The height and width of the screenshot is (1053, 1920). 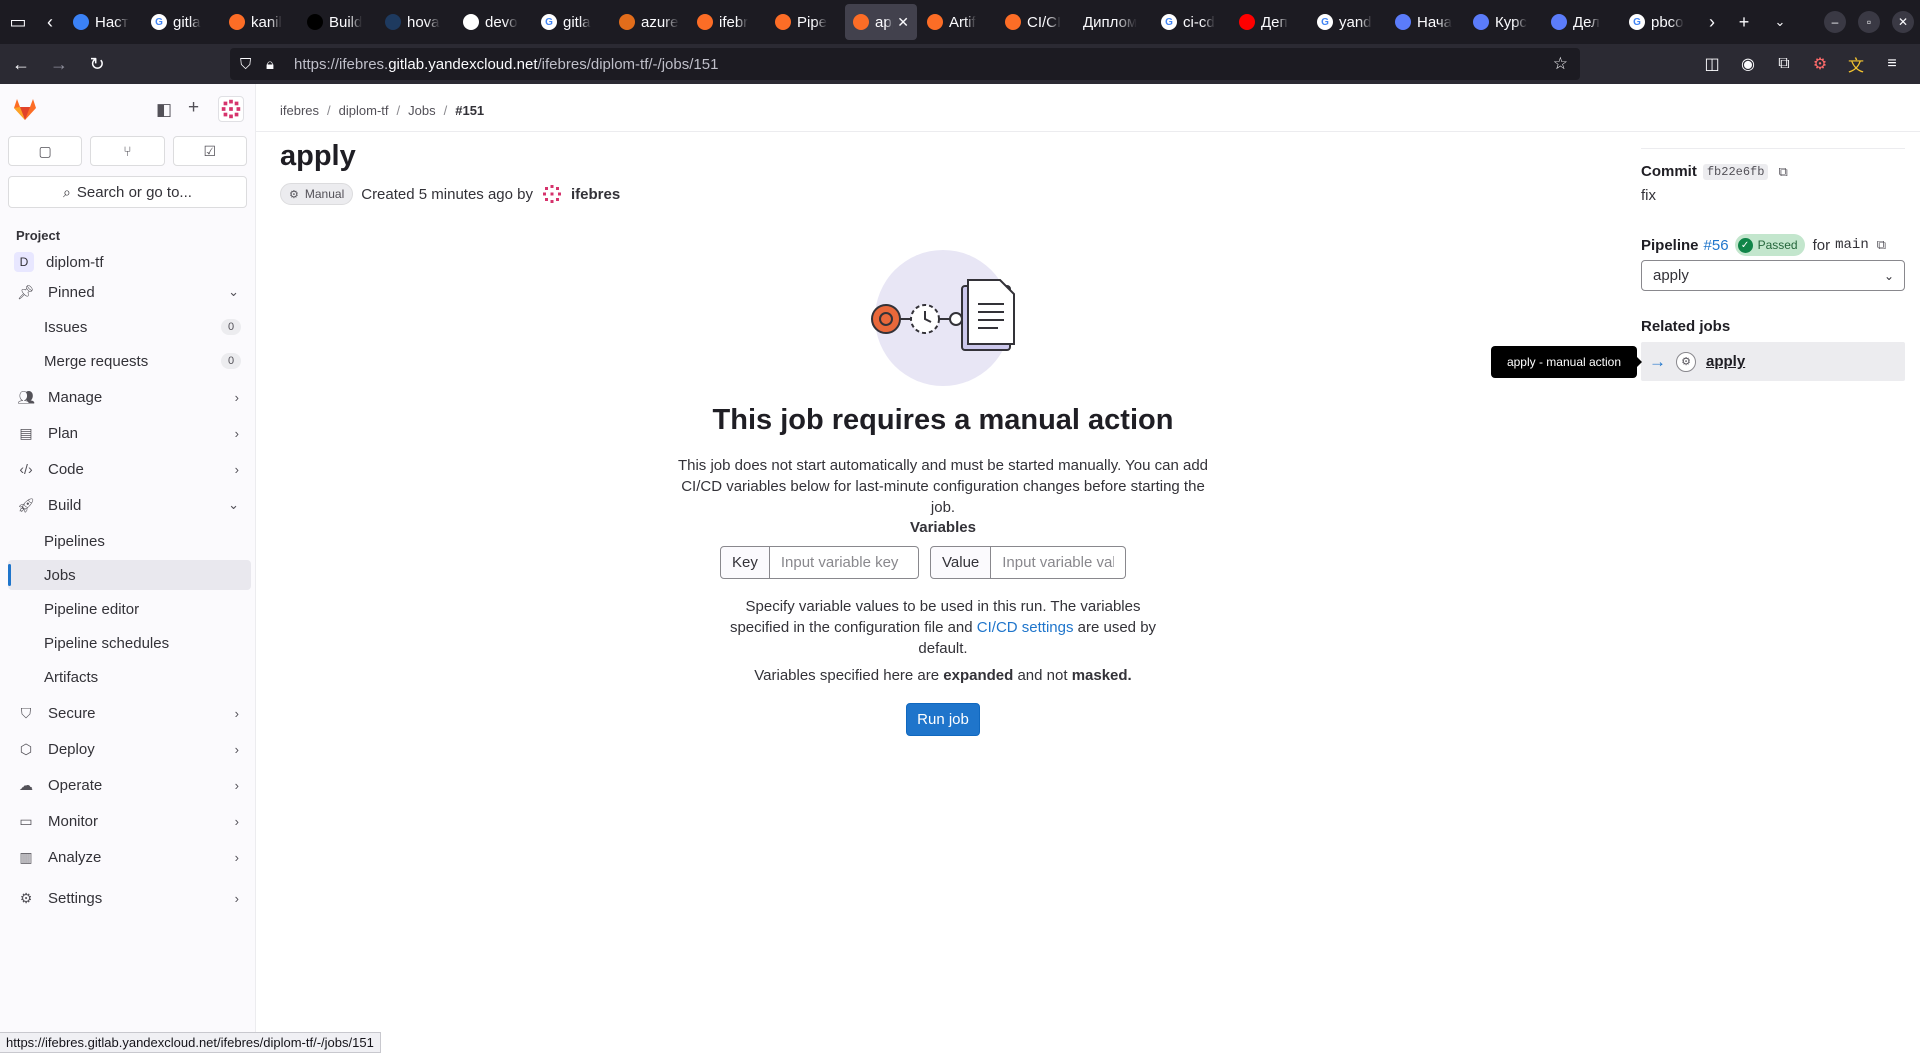 What do you see at coordinates (1269, 22) in the screenshot?
I see `browser-tab: Деп` at bounding box center [1269, 22].